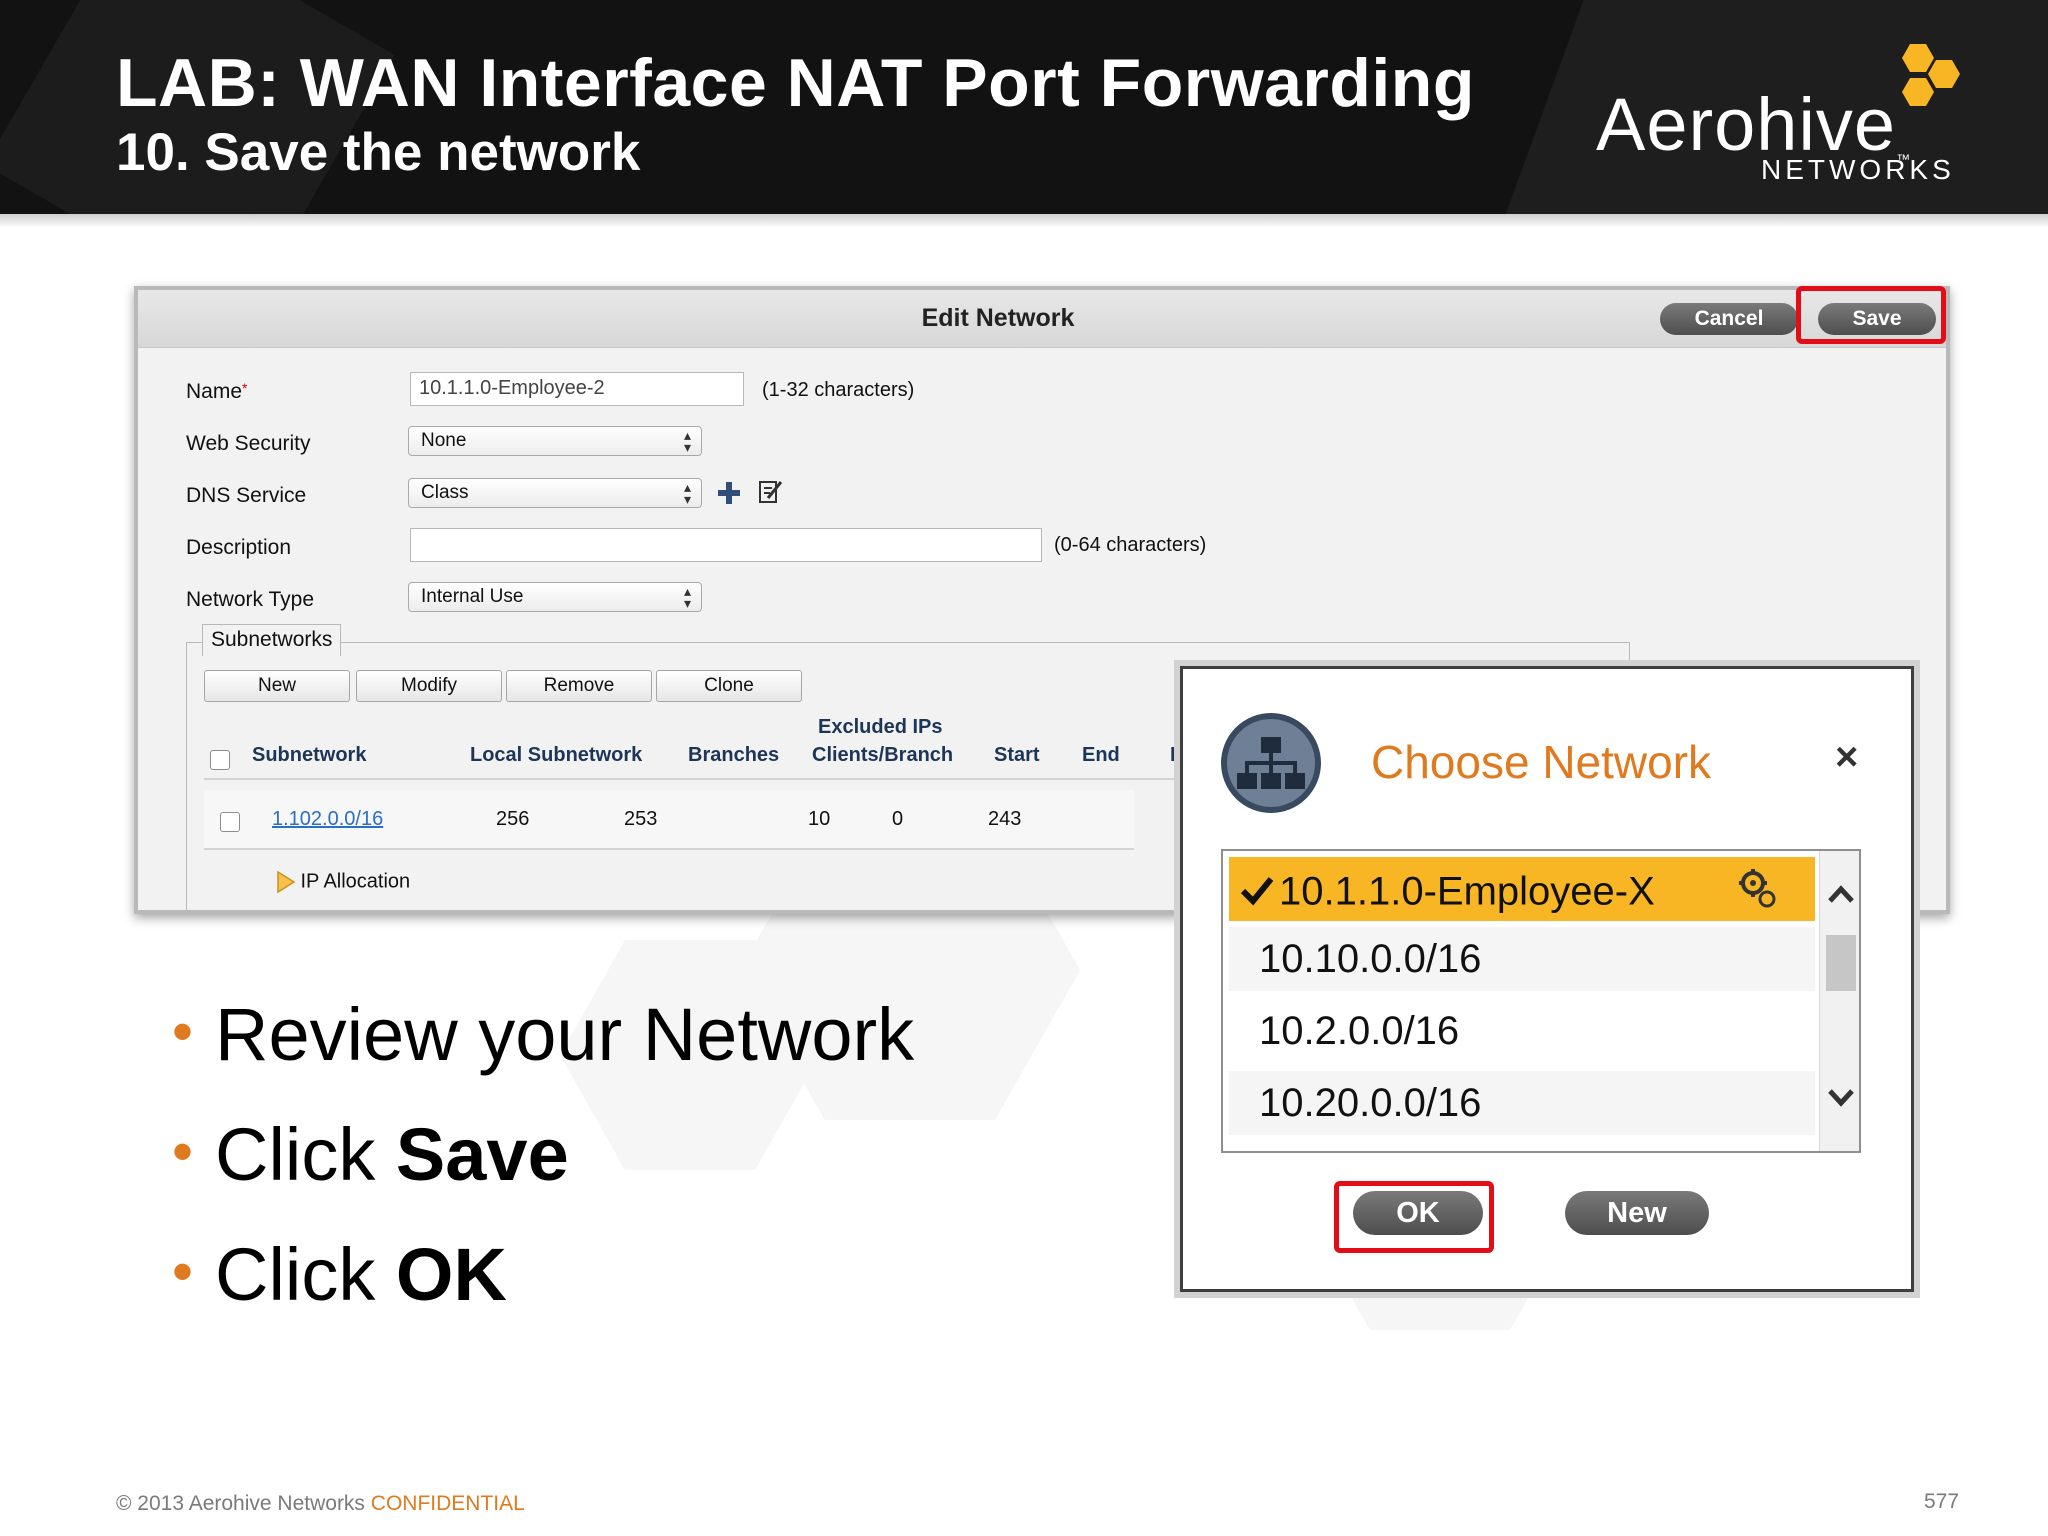 The height and width of the screenshot is (1536, 2048). What do you see at coordinates (246, 495) in the screenshot?
I see `dns-service-label: DNS Service` at bounding box center [246, 495].